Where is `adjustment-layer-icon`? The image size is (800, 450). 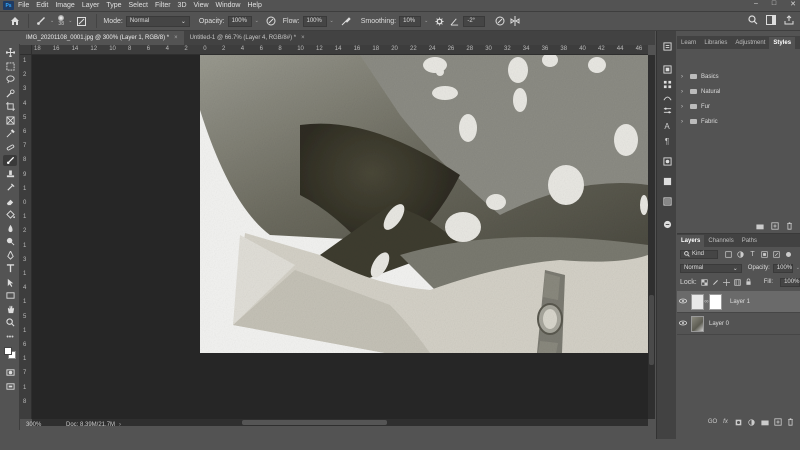
adjustment-layer-icon is located at coordinates (751, 422).